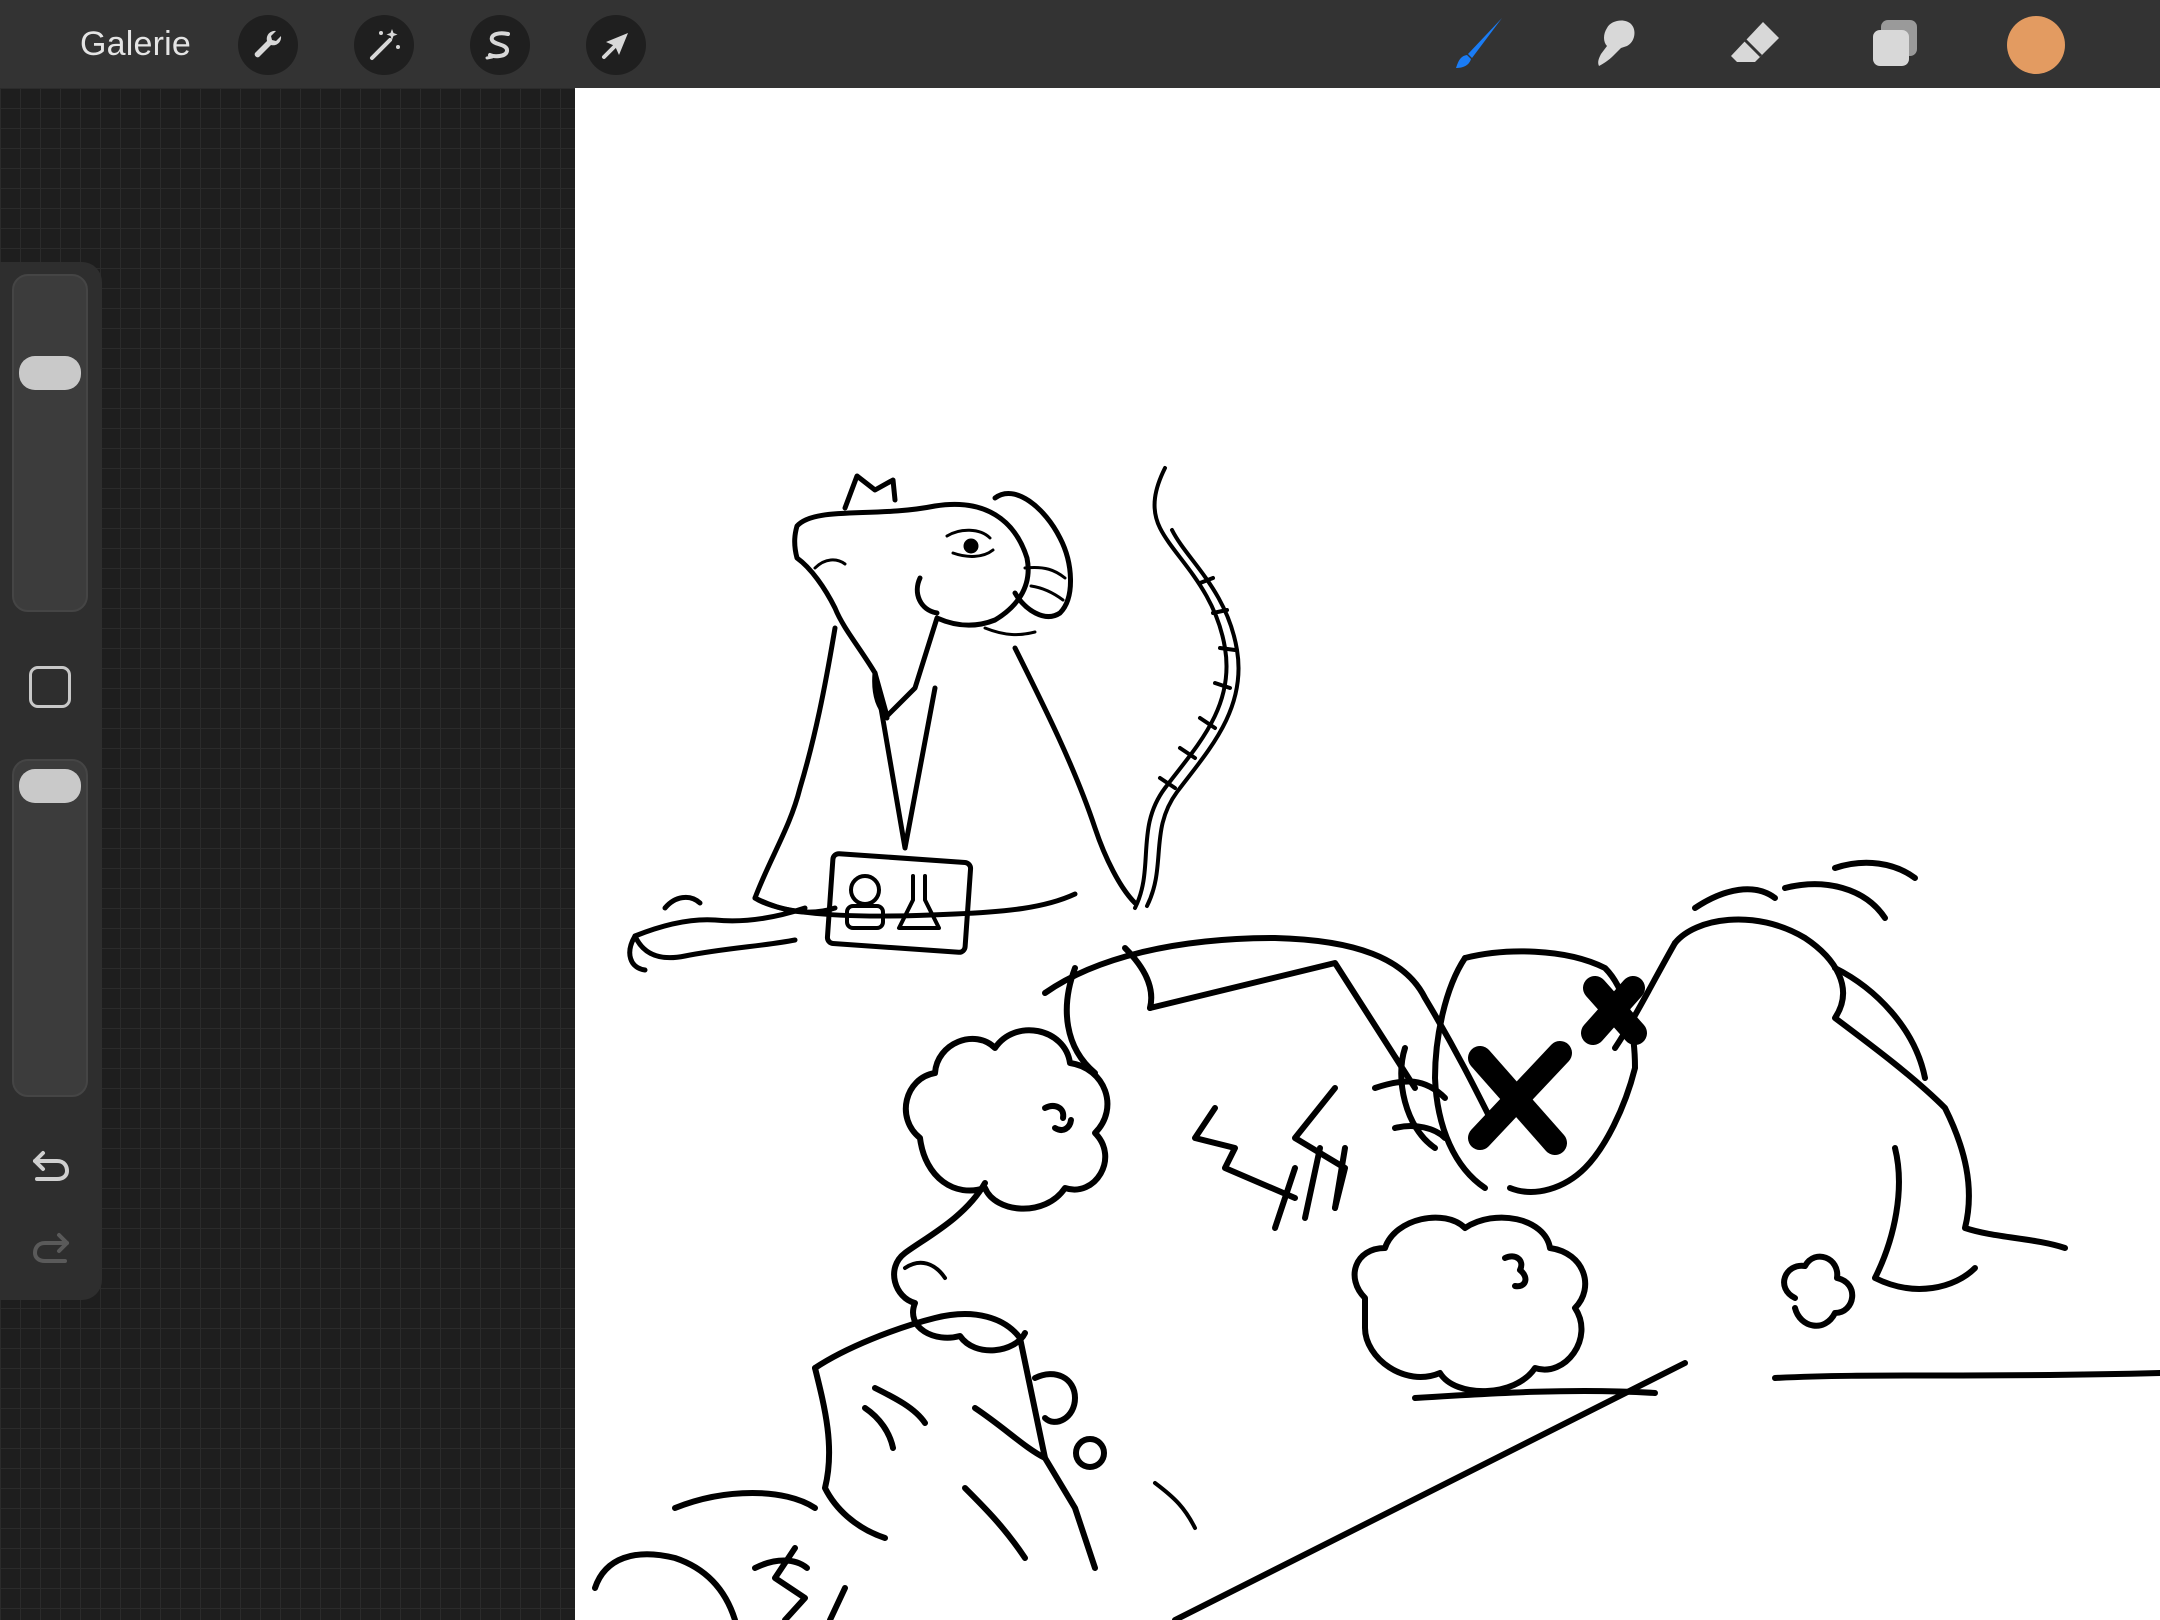 Image resolution: width=2160 pixels, height=1620 pixels. What do you see at coordinates (135, 44) in the screenshot?
I see `gallery-button: Galerie` at bounding box center [135, 44].